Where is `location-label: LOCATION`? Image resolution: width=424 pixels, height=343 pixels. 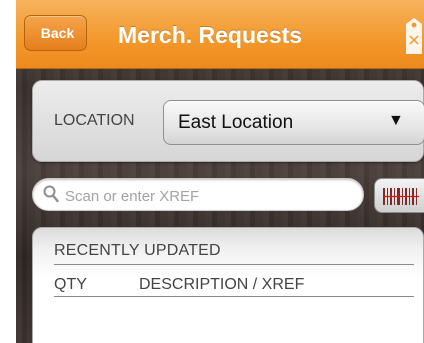 location-label: LOCATION is located at coordinates (94, 120).